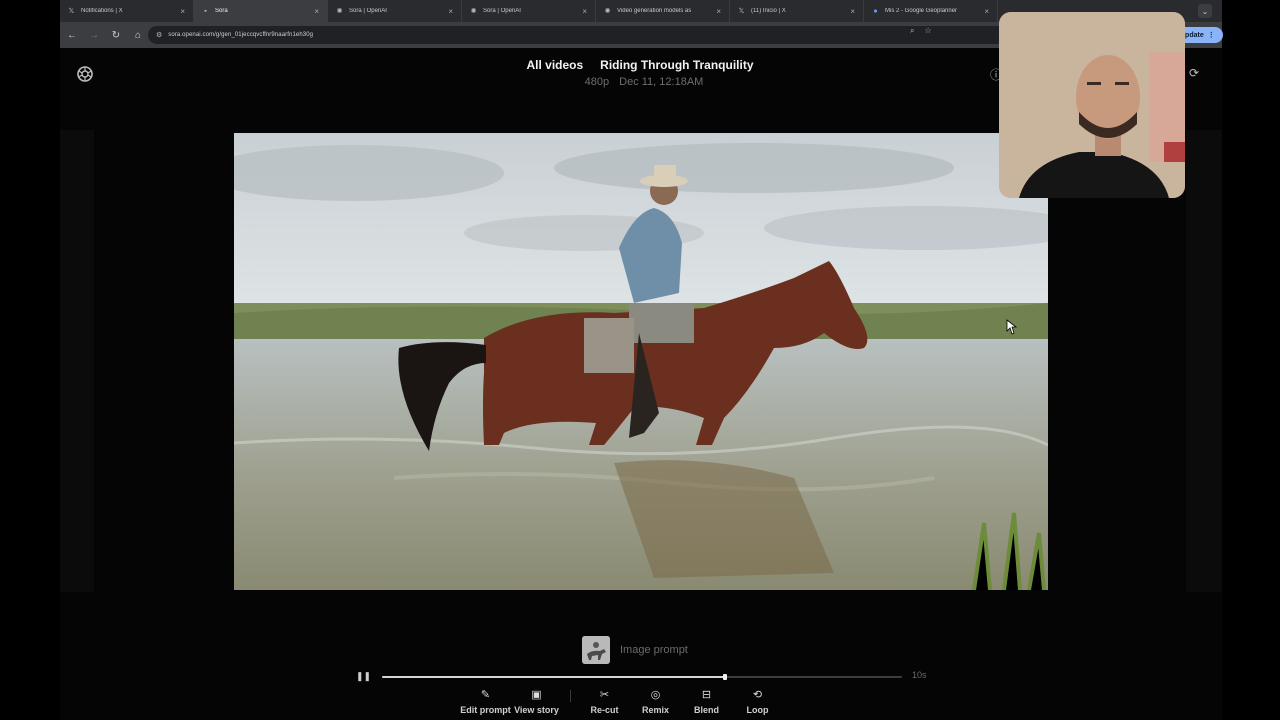 This screenshot has width=1280, height=720. I want to click on browser-tab: 𝕏 Notifications | X ×, so click(127, 11).